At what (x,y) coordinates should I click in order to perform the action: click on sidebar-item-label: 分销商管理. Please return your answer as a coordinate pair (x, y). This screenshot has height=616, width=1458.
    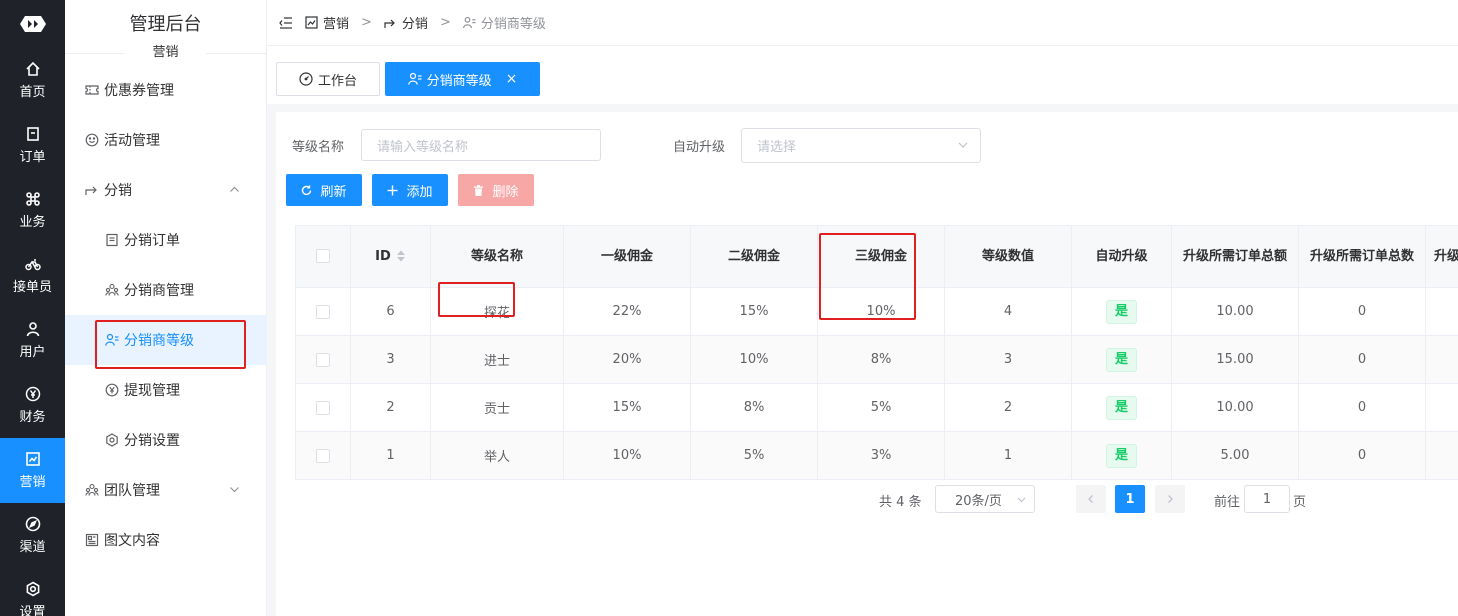
    Looking at the image, I should click on (159, 291).